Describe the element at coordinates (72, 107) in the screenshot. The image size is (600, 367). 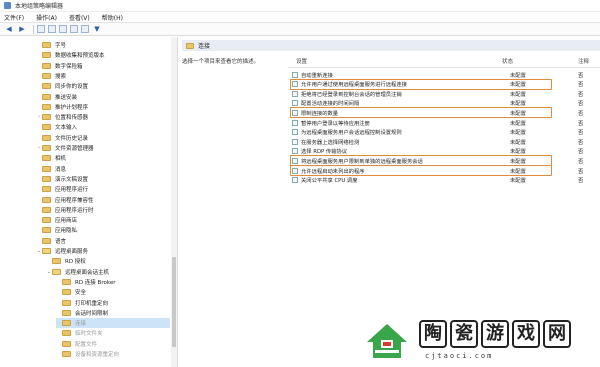
I see `tree-item-label: 推护计划程序` at that location.